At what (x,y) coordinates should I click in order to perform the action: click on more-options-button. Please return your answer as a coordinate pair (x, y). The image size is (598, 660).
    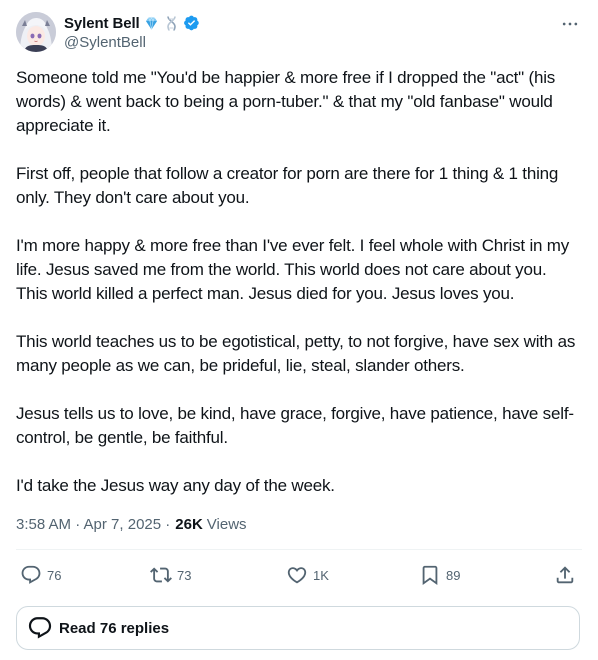
    Looking at the image, I should click on (570, 24).